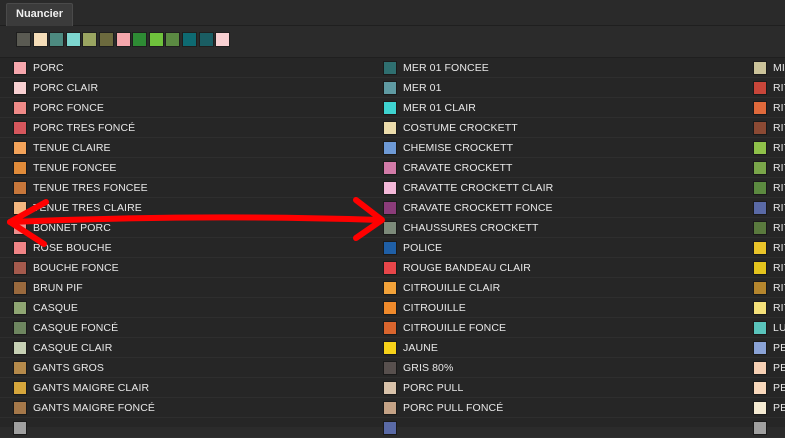  What do you see at coordinates (557, 368) in the screenshot?
I see `swatch-row: GRIS 80%` at bounding box center [557, 368].